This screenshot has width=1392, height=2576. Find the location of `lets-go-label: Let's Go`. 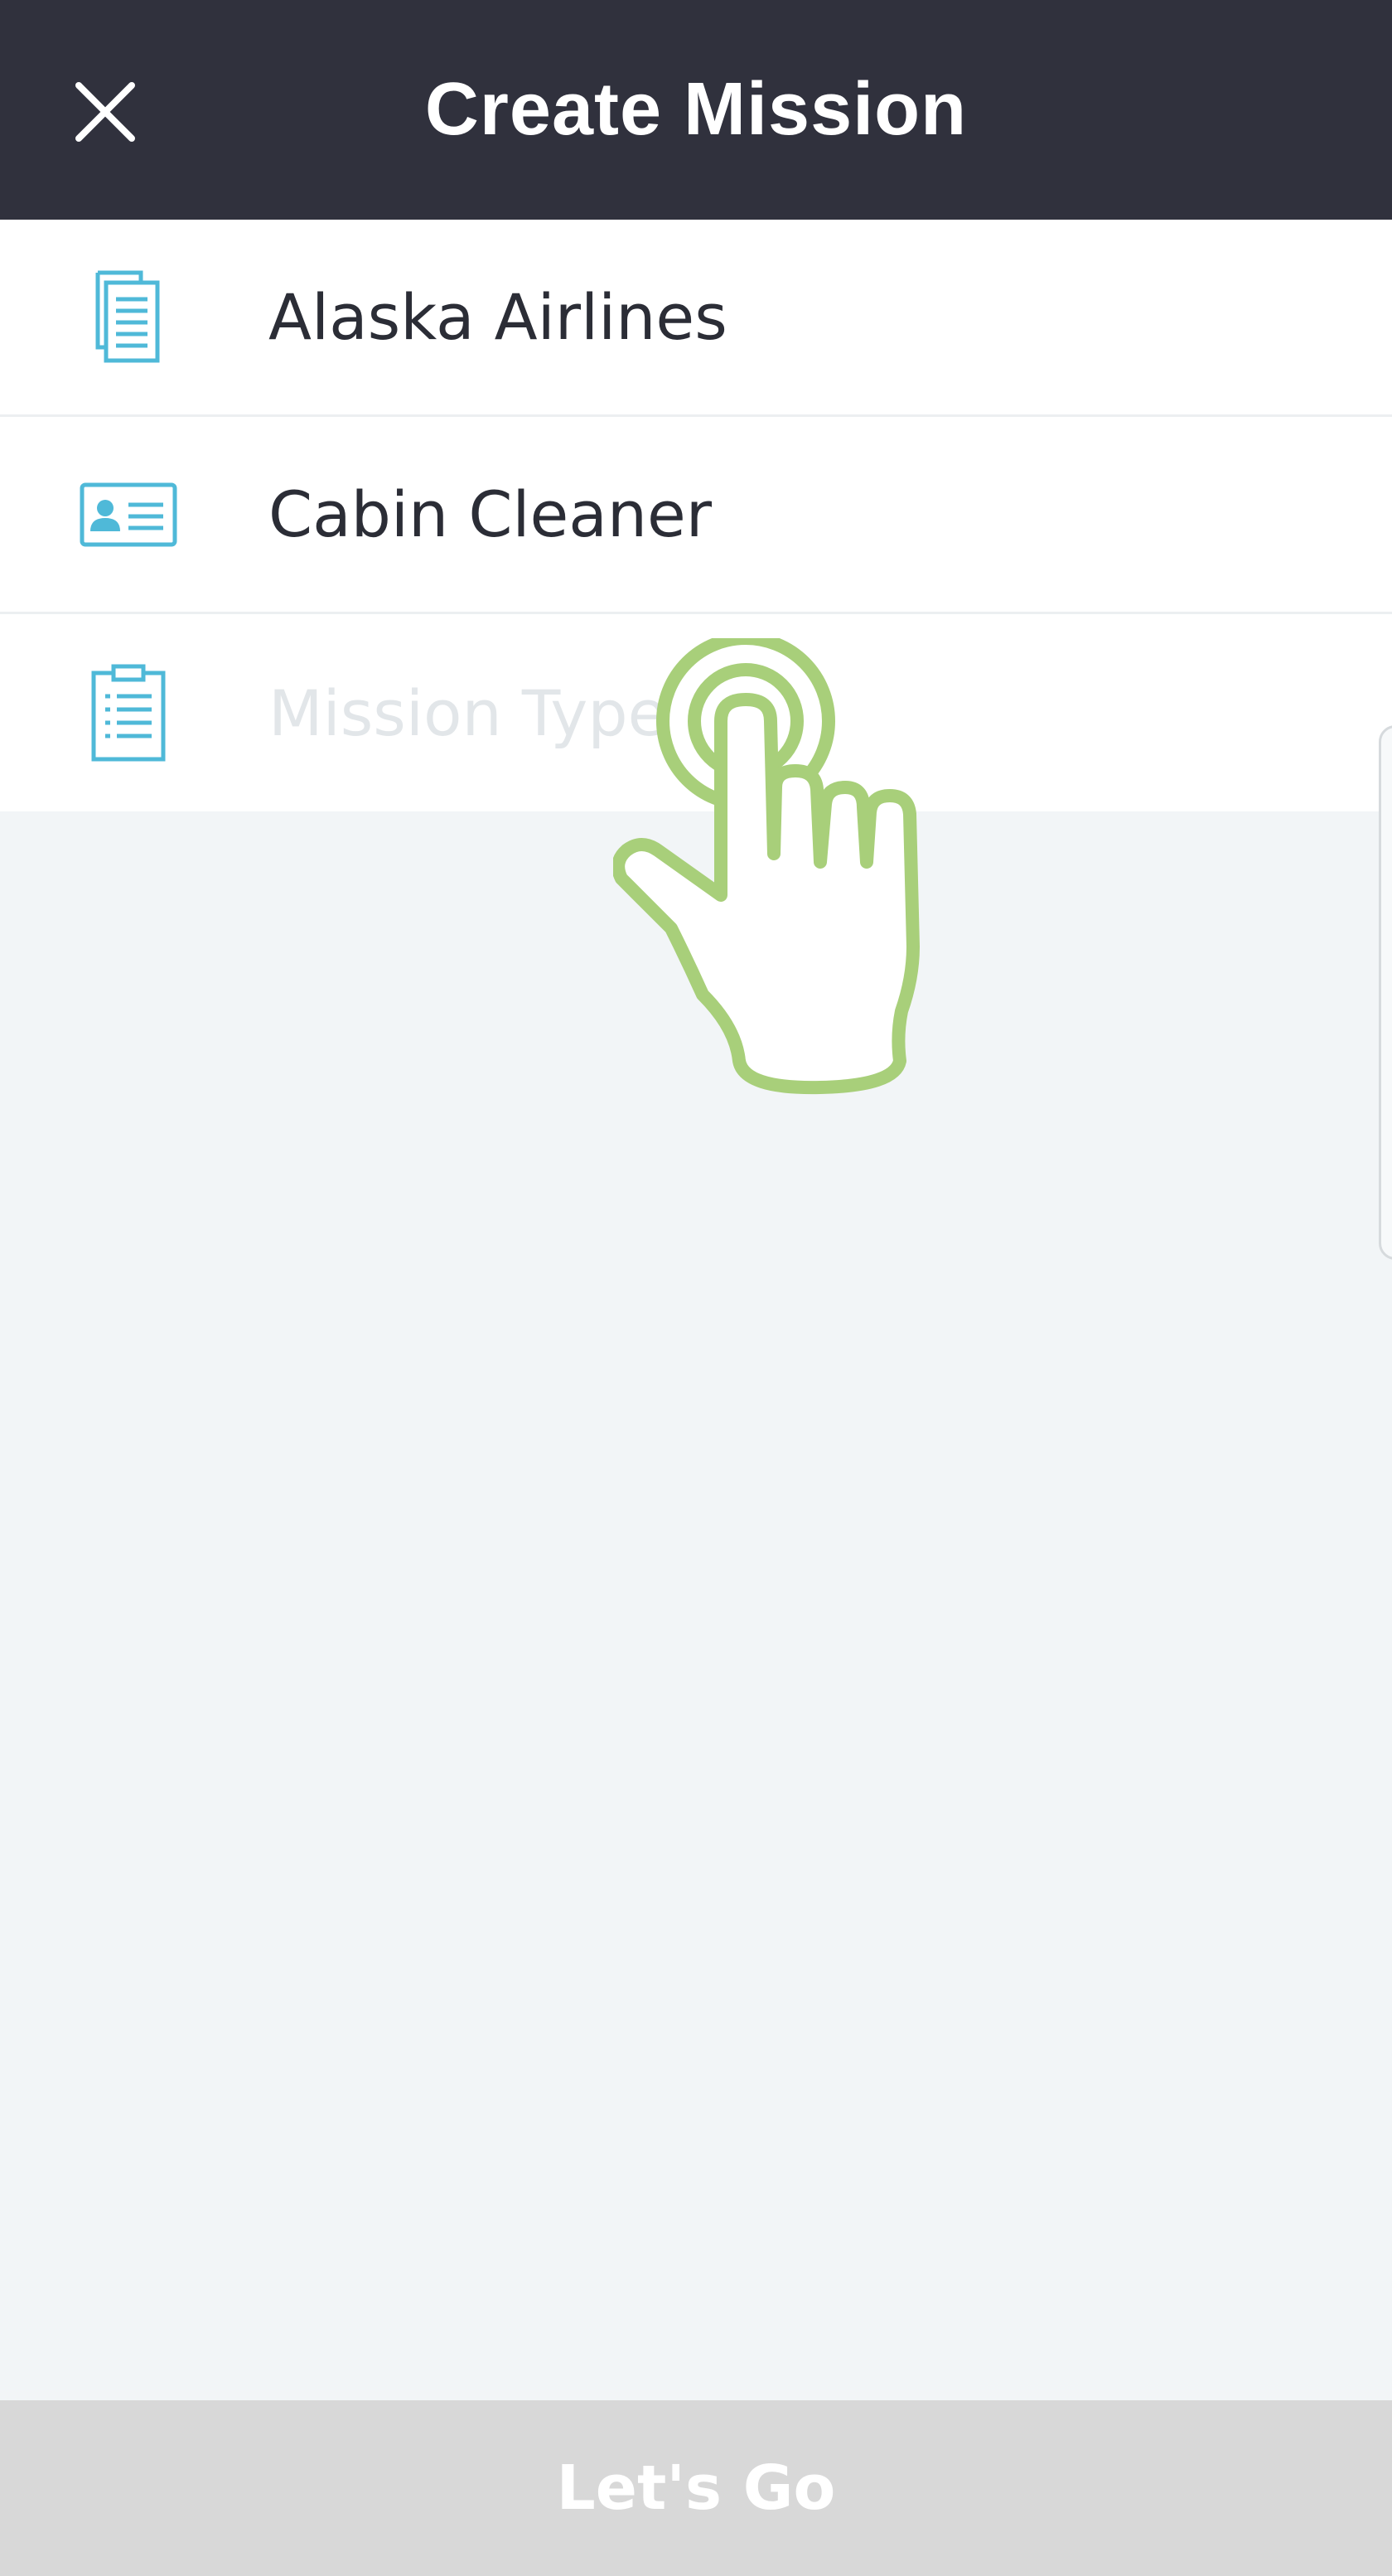

lets-go-label: Let's Go is located at coordinates (696, 2488).